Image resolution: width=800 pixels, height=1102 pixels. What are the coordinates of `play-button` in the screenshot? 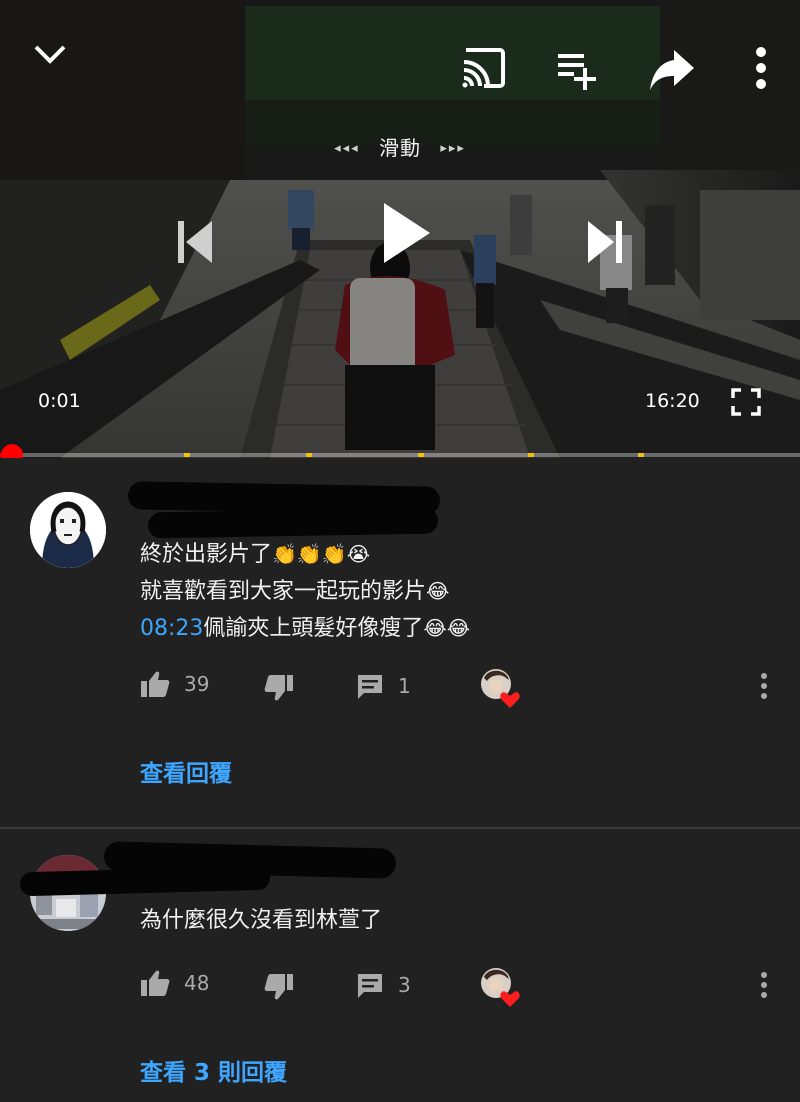 It's located at (405, 233).